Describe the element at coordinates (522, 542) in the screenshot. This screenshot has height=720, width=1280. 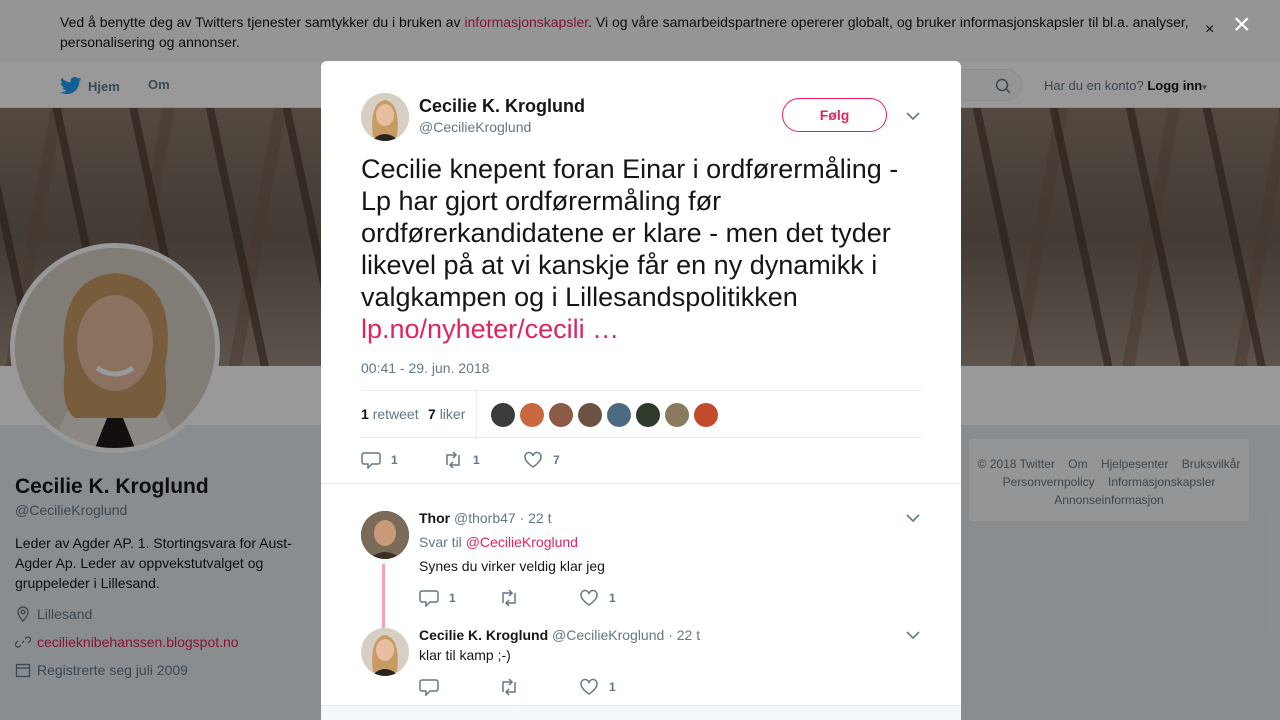
I see `reply-to-link: @CecilieKroglund` at that location.